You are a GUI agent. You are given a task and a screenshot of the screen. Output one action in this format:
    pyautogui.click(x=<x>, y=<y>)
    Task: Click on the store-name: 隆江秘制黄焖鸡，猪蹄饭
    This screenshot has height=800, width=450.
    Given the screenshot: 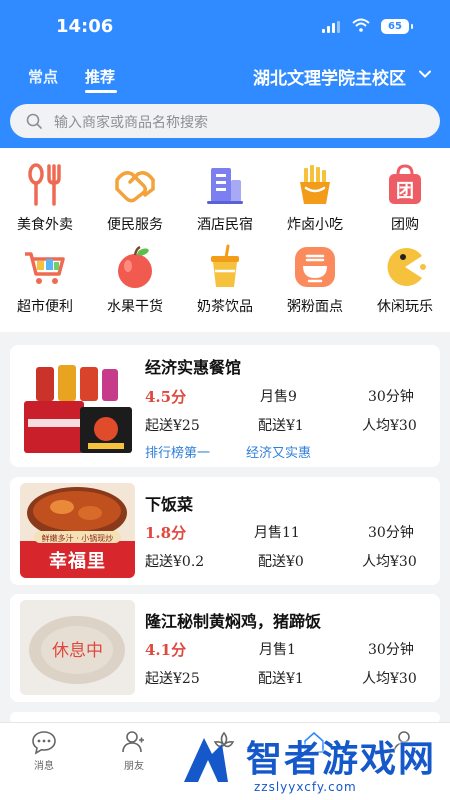 What is the action you would take?
    pyautogui.click(x=233, y=621)
    